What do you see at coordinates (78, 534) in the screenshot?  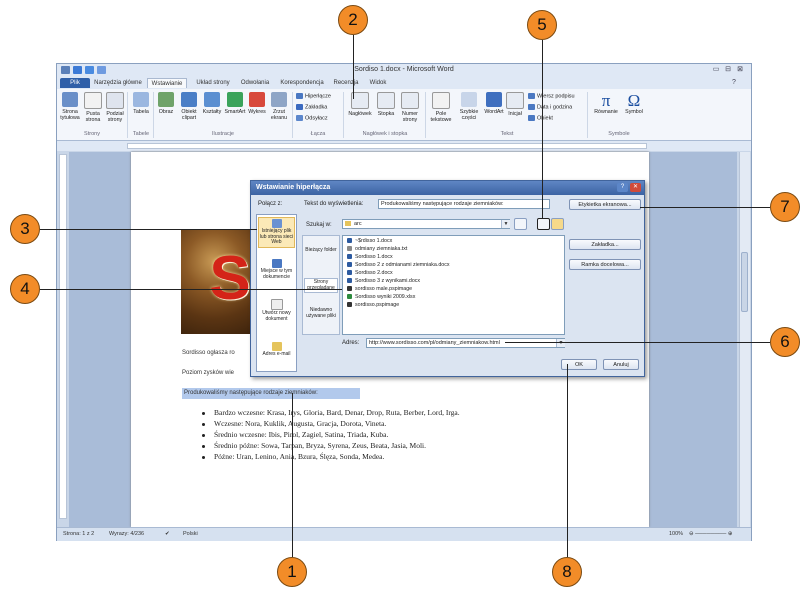 I see `page-count: Strona: 1 z 2` at bounding box center [78, 534].